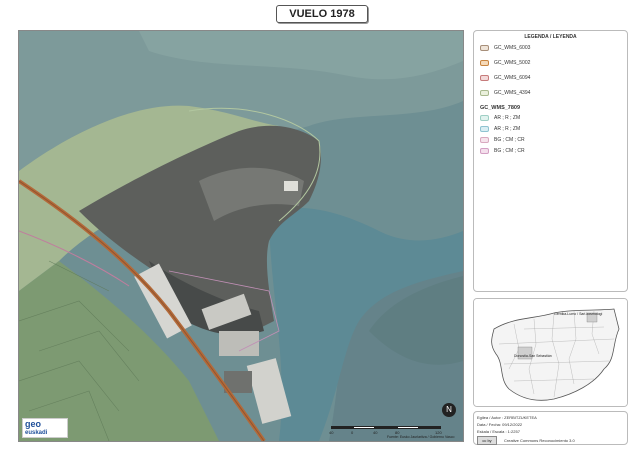 Image resolution: width=639 pixels, height=452 pixels. Describe the element at coordinates (512, 48) in the screenshot. I see `legend-label: GC_WMS_6003` at that location.